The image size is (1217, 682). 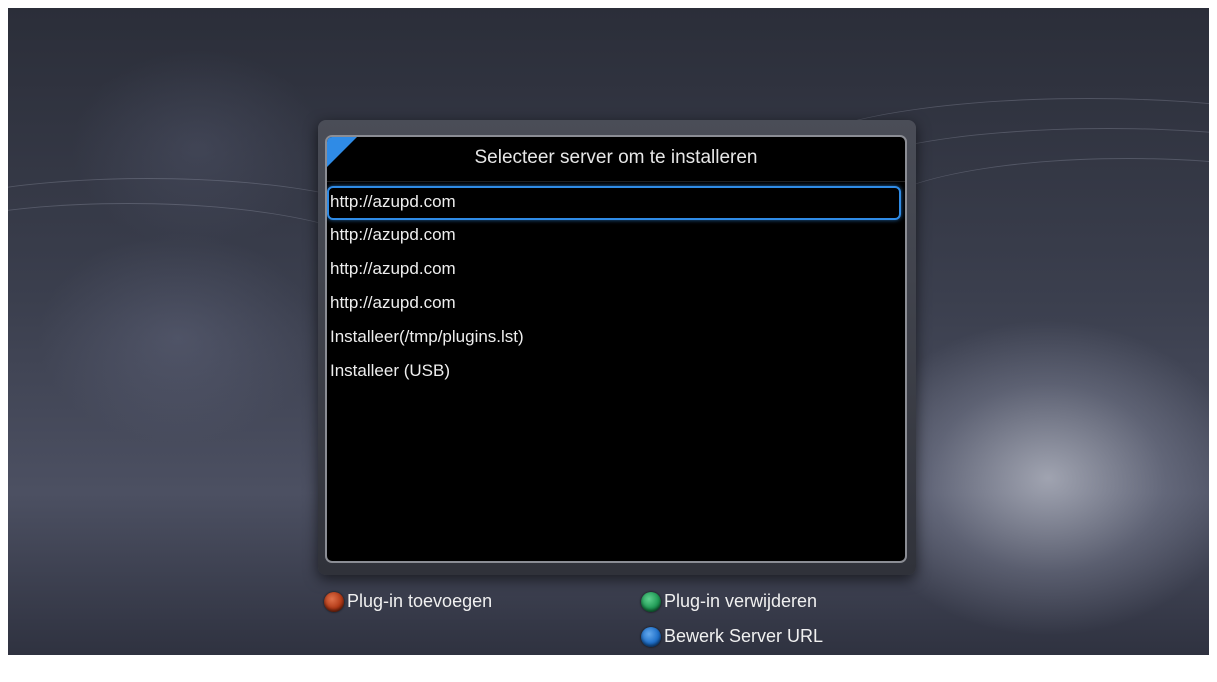 I want to click on blue-key-label: Bewerk Server URL, so click(x=744, y=636).